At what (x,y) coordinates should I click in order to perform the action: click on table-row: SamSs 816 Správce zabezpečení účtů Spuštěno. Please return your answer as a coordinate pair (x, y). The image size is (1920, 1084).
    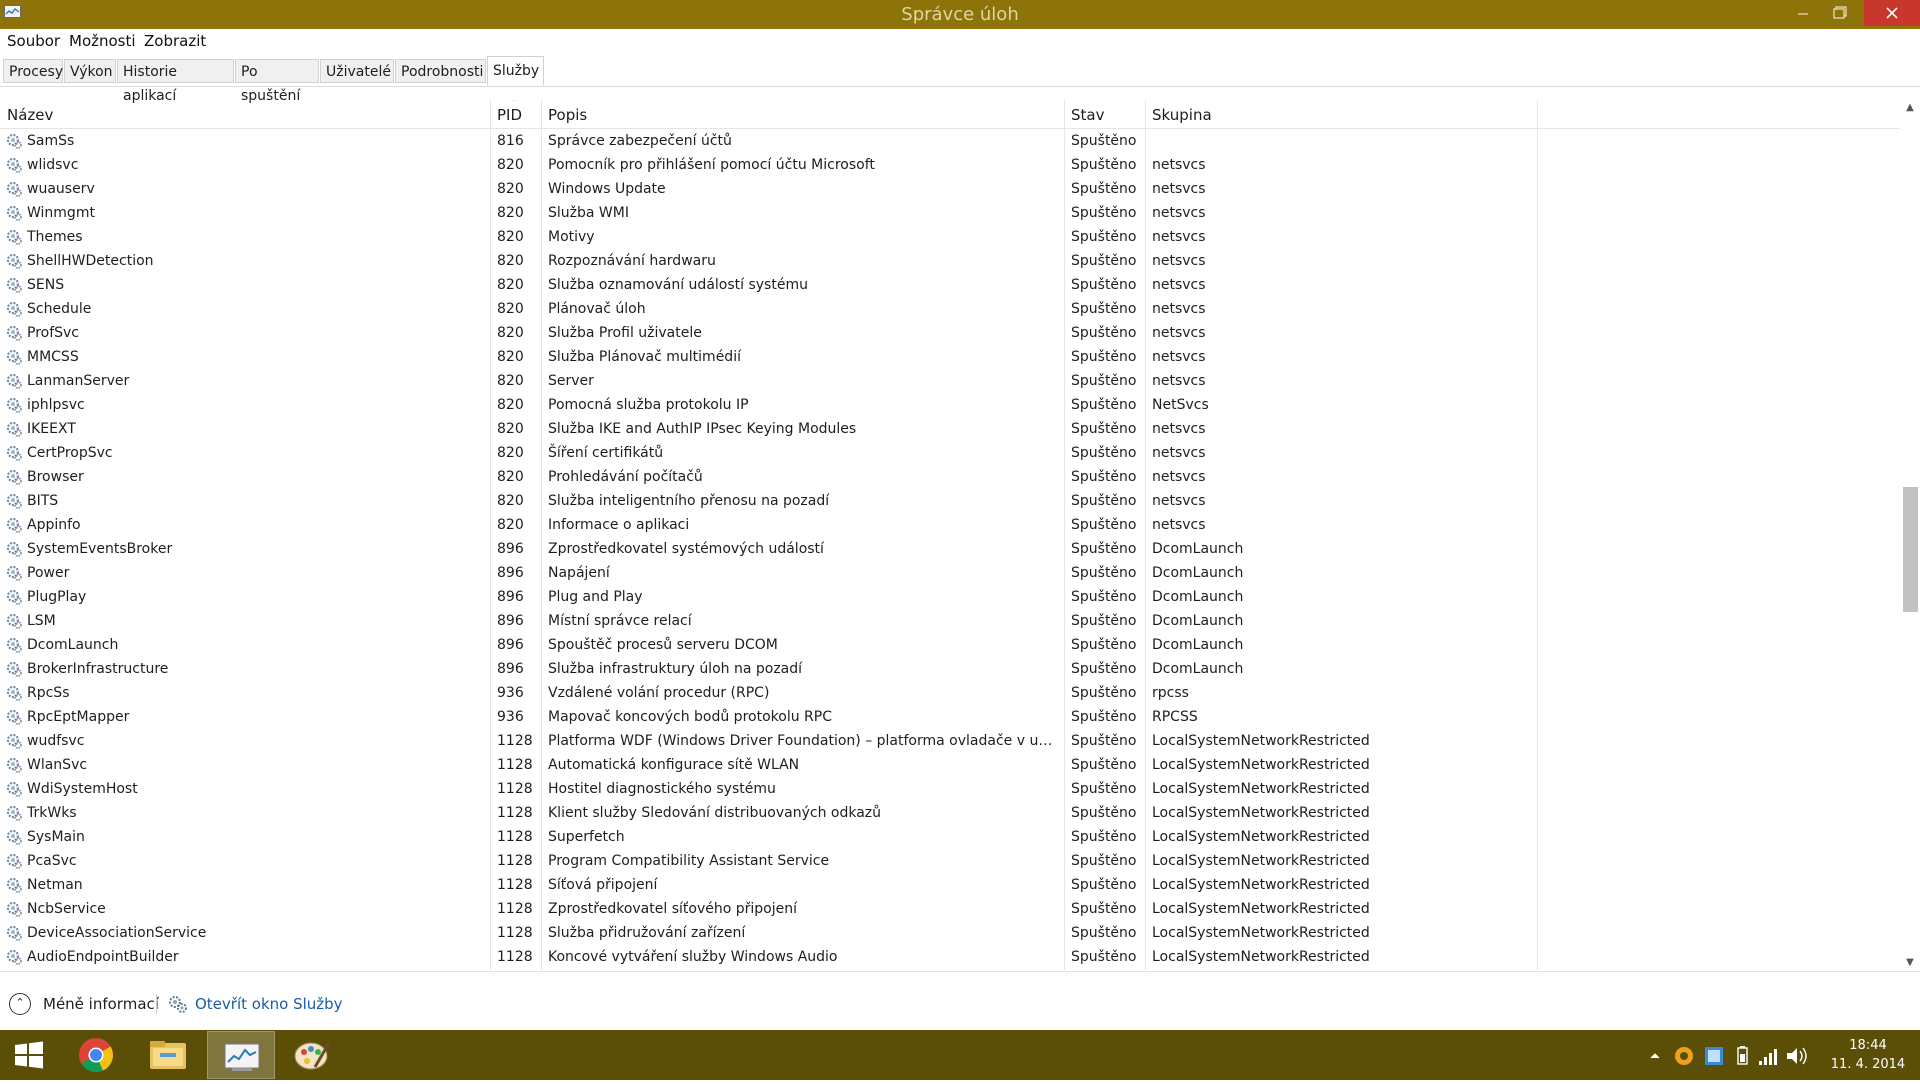
    Looking at the image, I should click on (950, 141).